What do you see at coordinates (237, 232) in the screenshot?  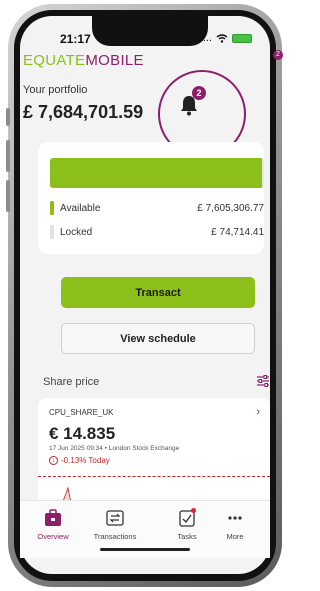 I see `locked-value: £ 74,714.41` at bounding box center [237, 232].